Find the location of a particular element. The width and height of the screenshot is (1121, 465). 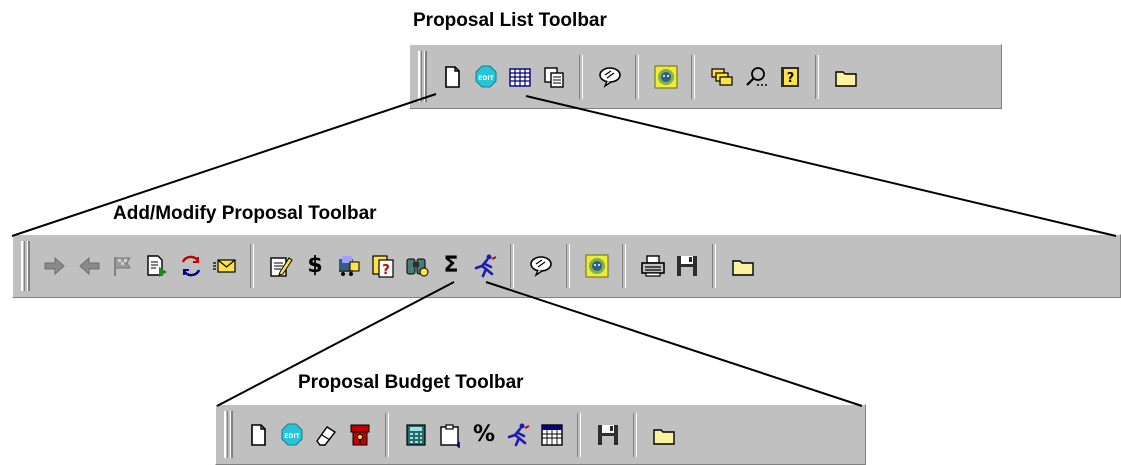

percent-button: % is located at coordinates (484, 435).